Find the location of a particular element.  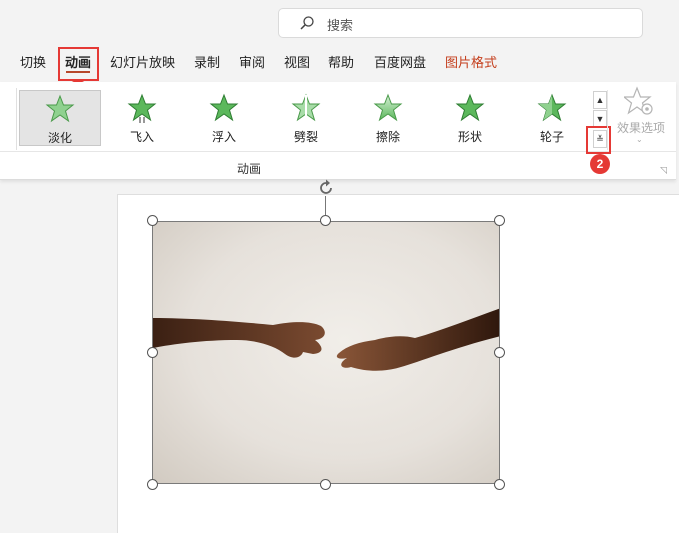

chevron-up-icon: ▲ is located at coordinates (600, 100).